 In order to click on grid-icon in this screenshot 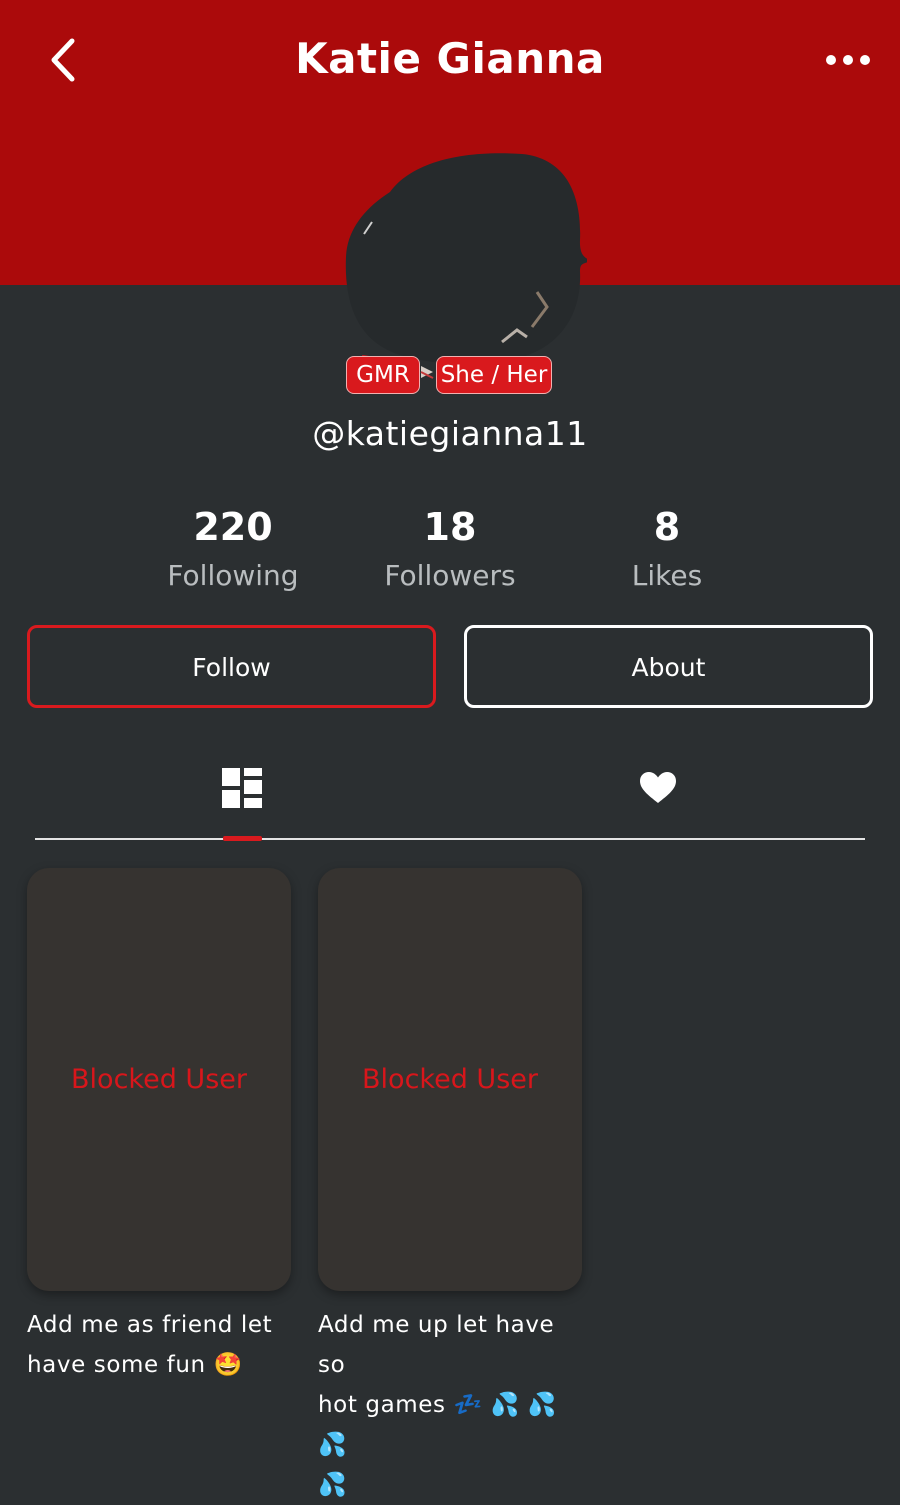, I will do `click(242, 788)`.